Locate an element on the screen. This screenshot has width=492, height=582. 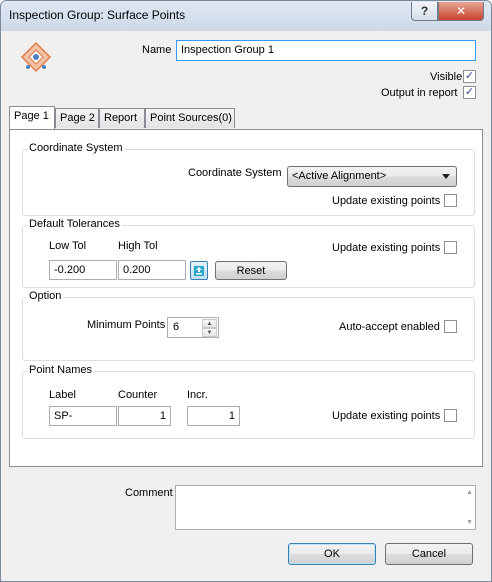
tab-page-1: Page 1 is located at coordinates (32, 117).